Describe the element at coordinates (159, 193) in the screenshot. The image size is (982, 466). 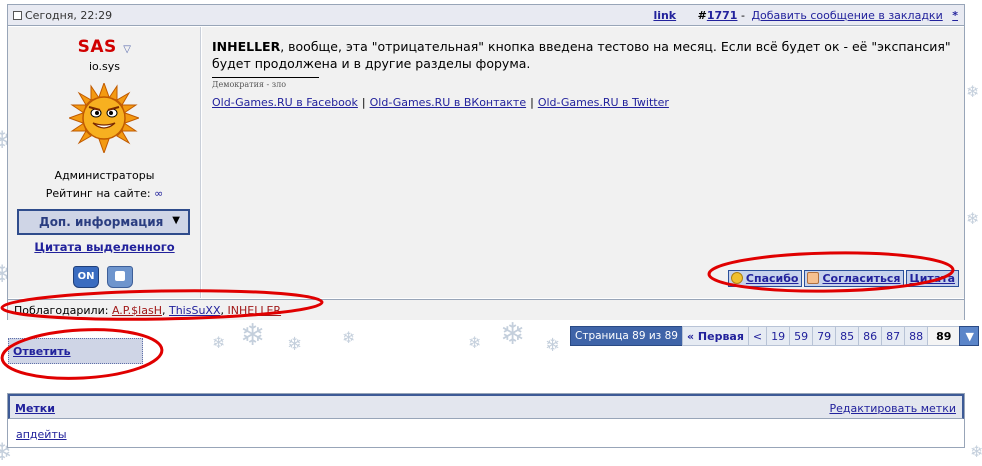
I see `rating-value: ∞` at that location.